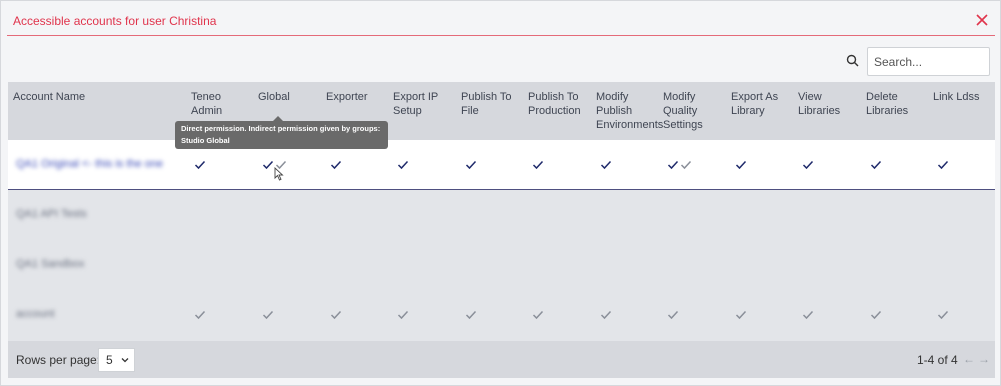  Describe the element at coordinates (501, 315) in the screenshot. I see `table-row: account` at that location.